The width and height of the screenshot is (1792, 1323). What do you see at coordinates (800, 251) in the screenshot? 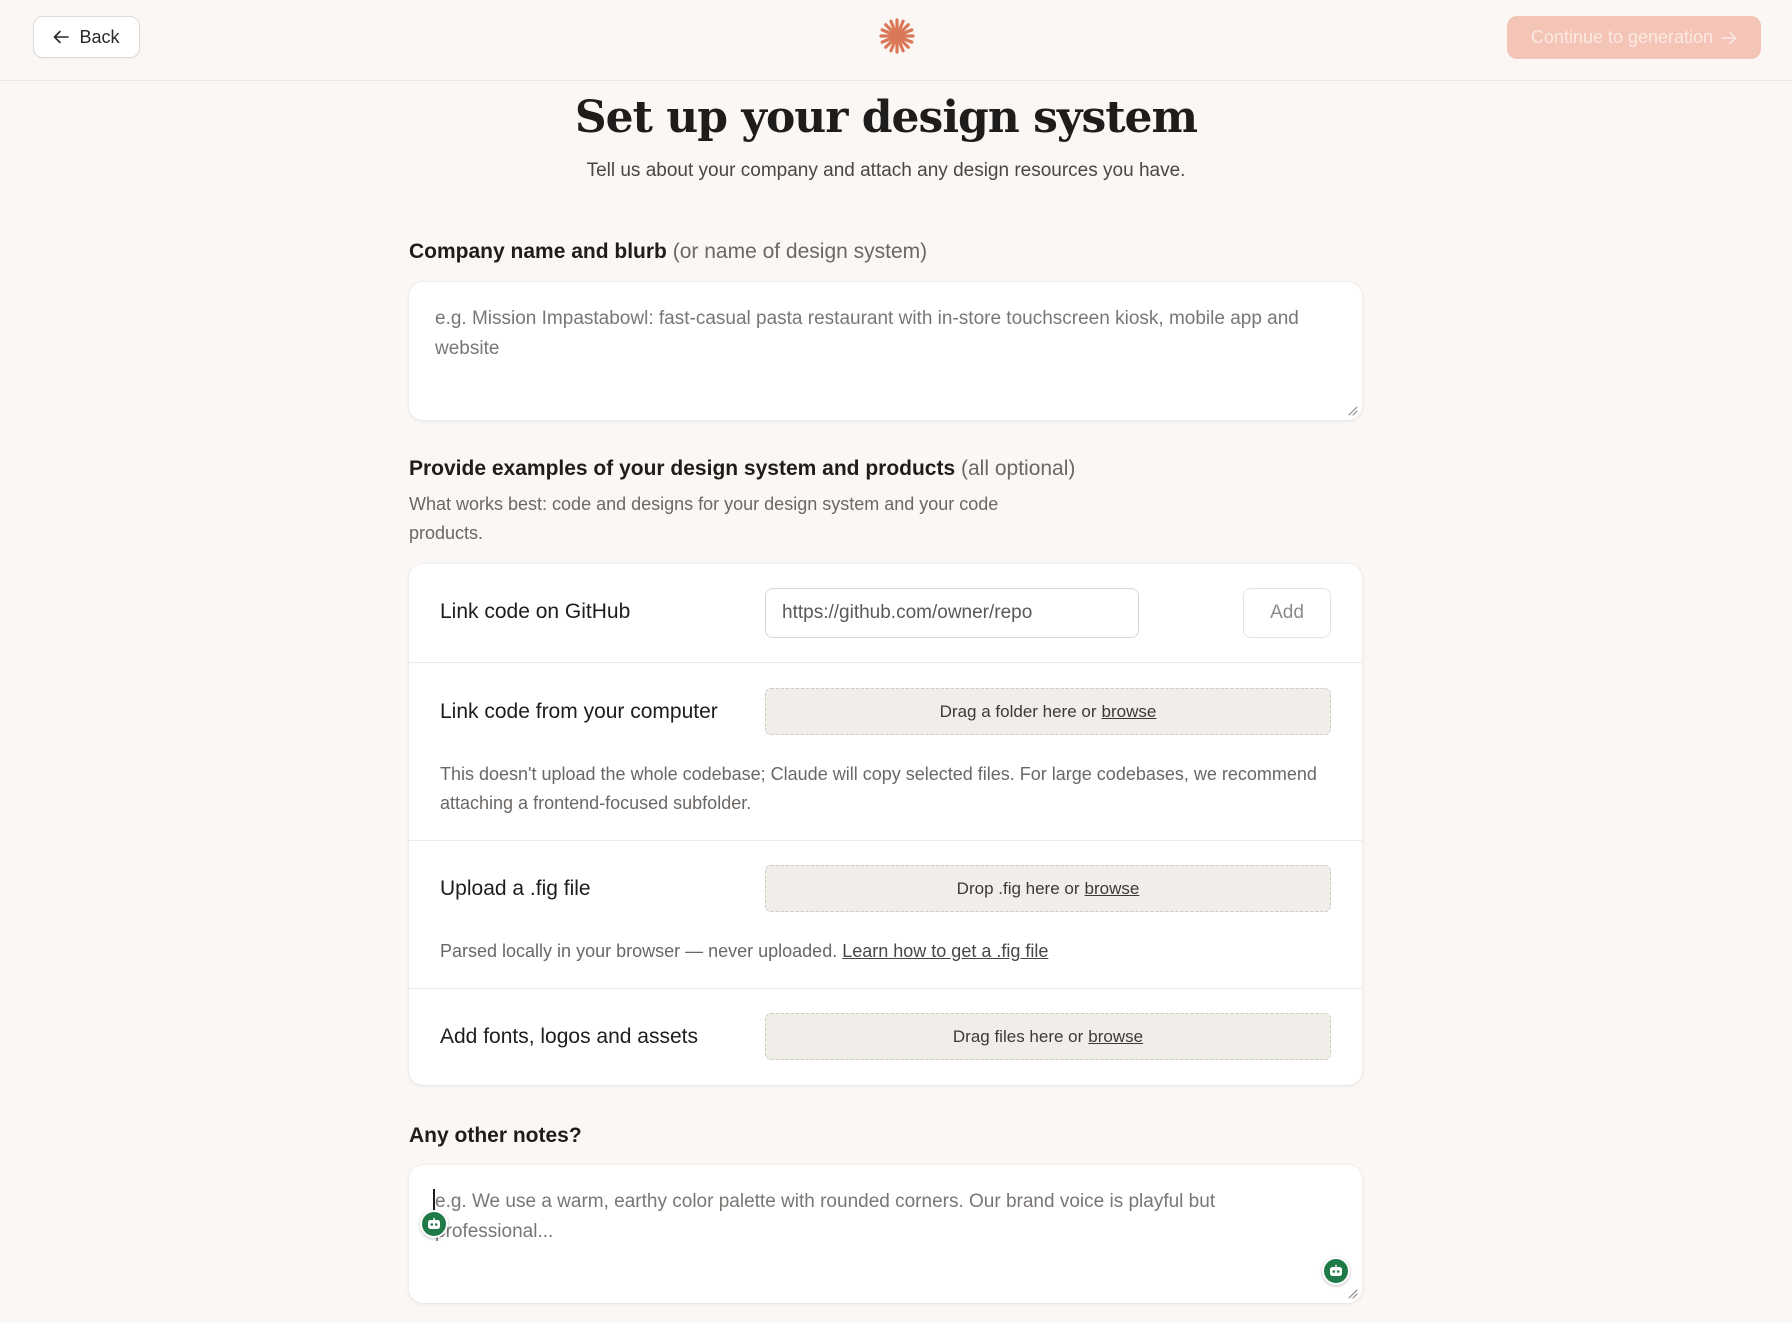
I see `company-label-muted: (or name of design system)` at bounding box center [800, 251].